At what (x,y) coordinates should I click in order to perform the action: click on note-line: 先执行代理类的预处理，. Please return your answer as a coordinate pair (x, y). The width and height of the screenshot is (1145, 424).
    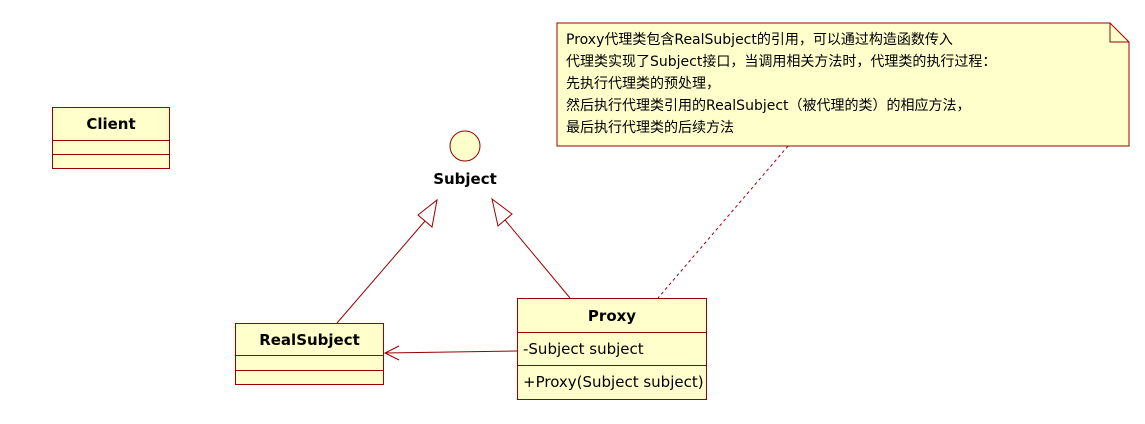
    Looking at the image, I should click on (643, 84).